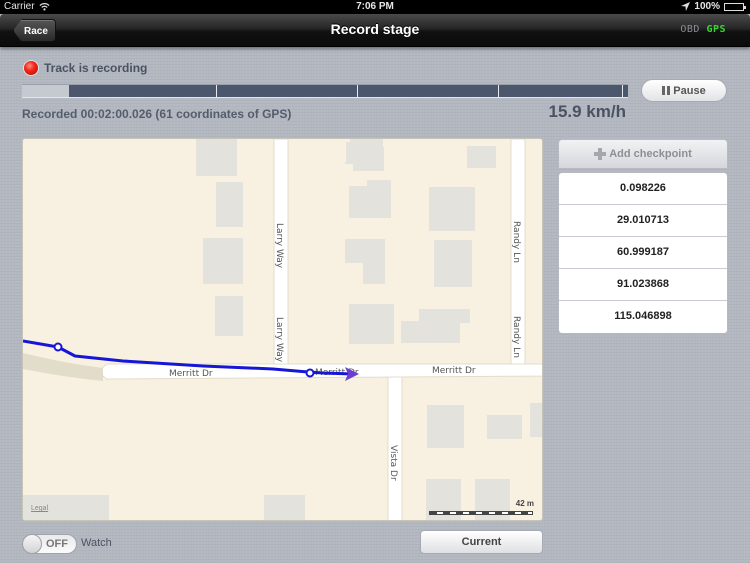 The image size is (750, 563). Describe the element at coordinates (57, 544) in the screenshot. I see `watch-toggle-state: OFF` at that location.